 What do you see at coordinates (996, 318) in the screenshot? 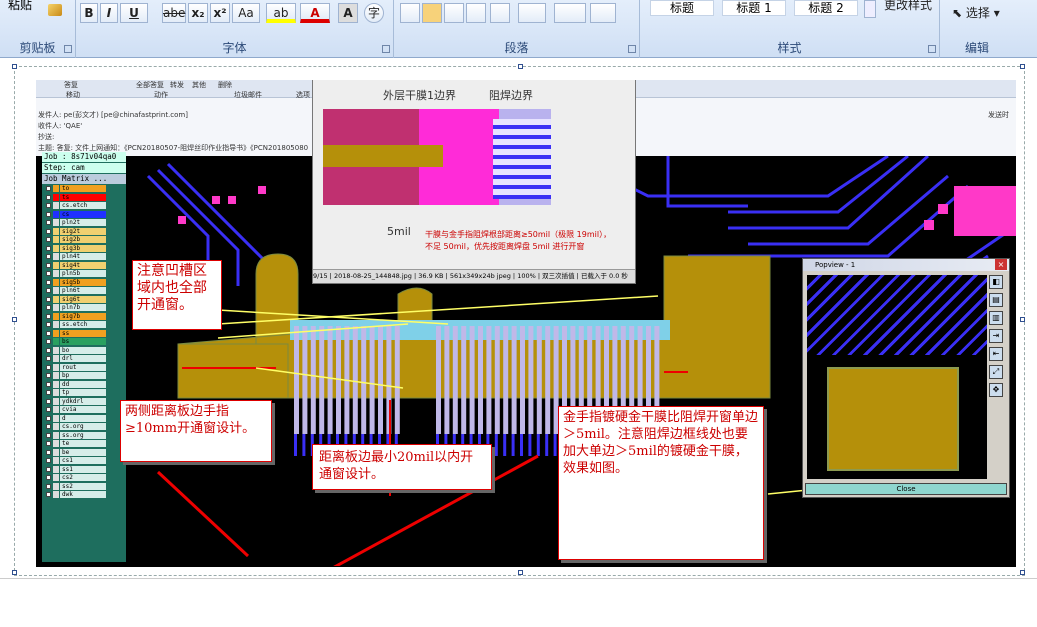
I see `popview-tool-3-icon: ▥` at bounding box center [996, 318].